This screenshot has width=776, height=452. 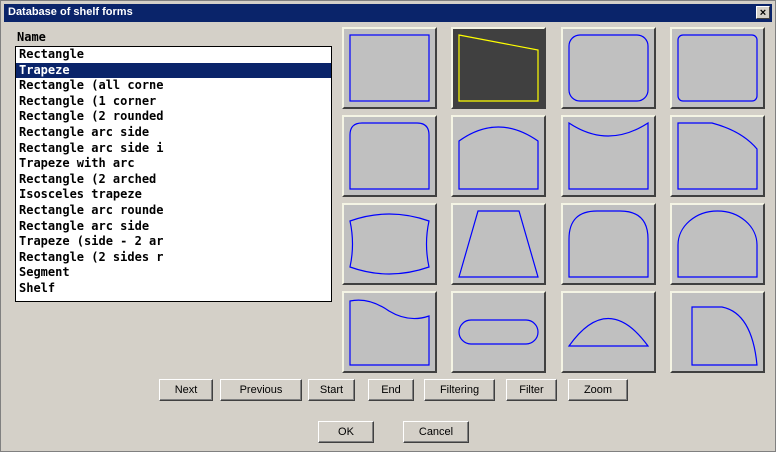 I want to click on start-button: Start, so click(x=331, y=390).